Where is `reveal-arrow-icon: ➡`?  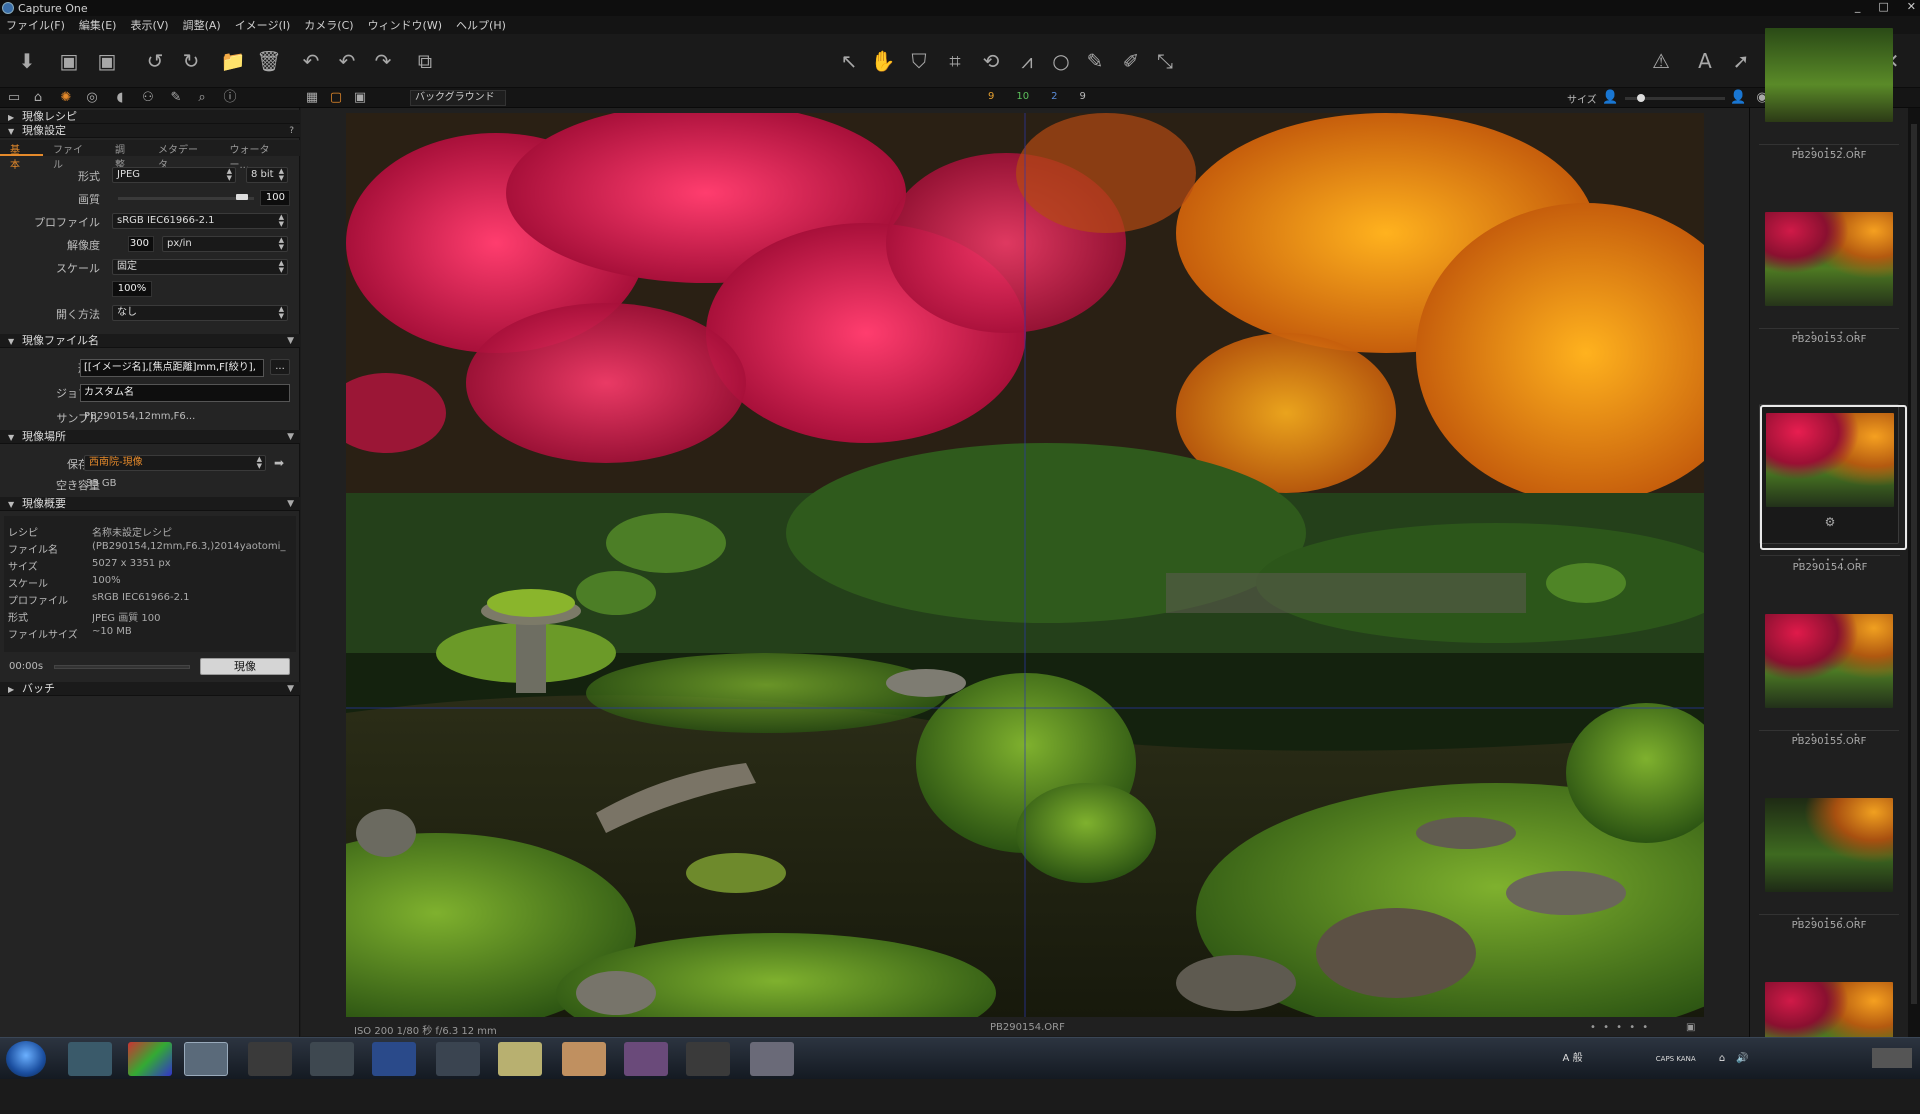 reveal-arrow-icon: ➡ is located at coordinates (279, 463).